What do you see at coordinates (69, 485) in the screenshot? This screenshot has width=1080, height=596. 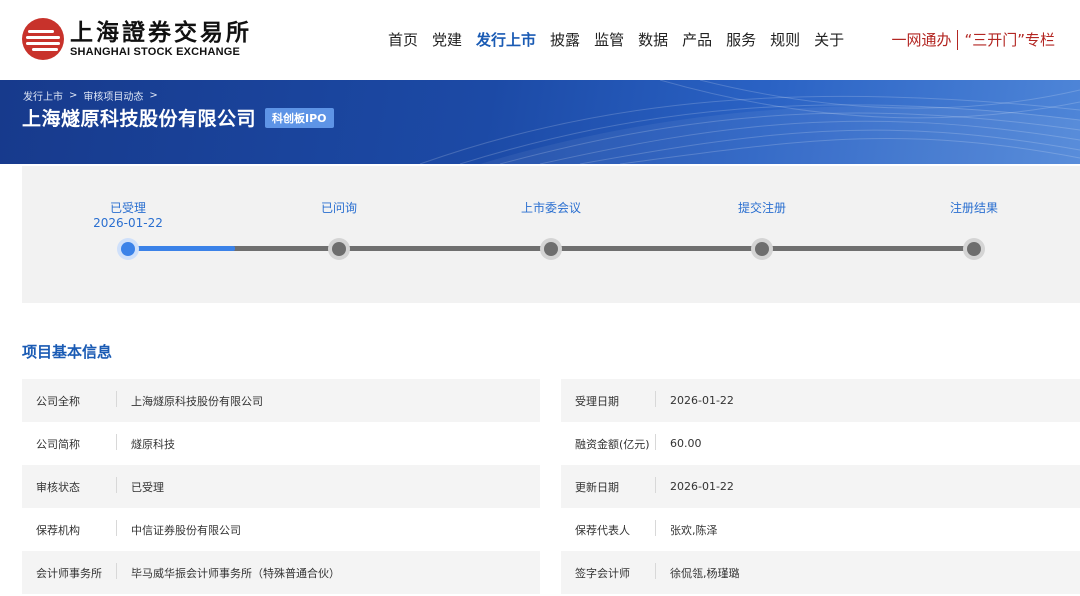 I see `info-label-review-status: 审核状态` at bounding box center [69, 485].